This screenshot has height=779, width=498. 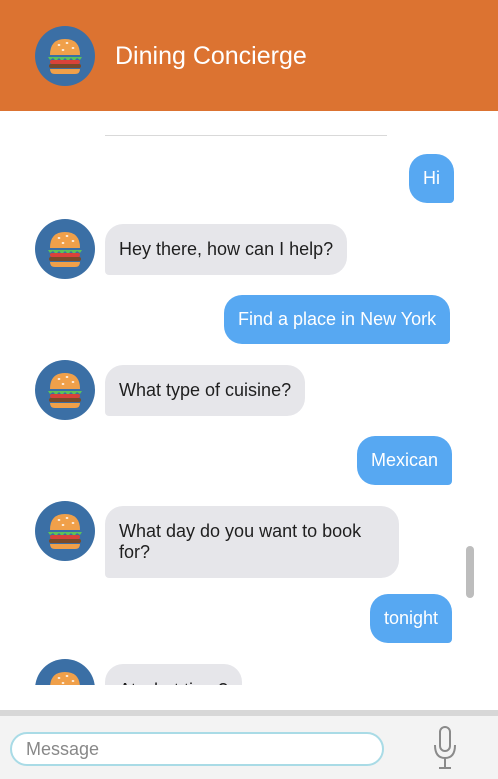 I want to click on user-message: tonight, so click(x=411, y=618).